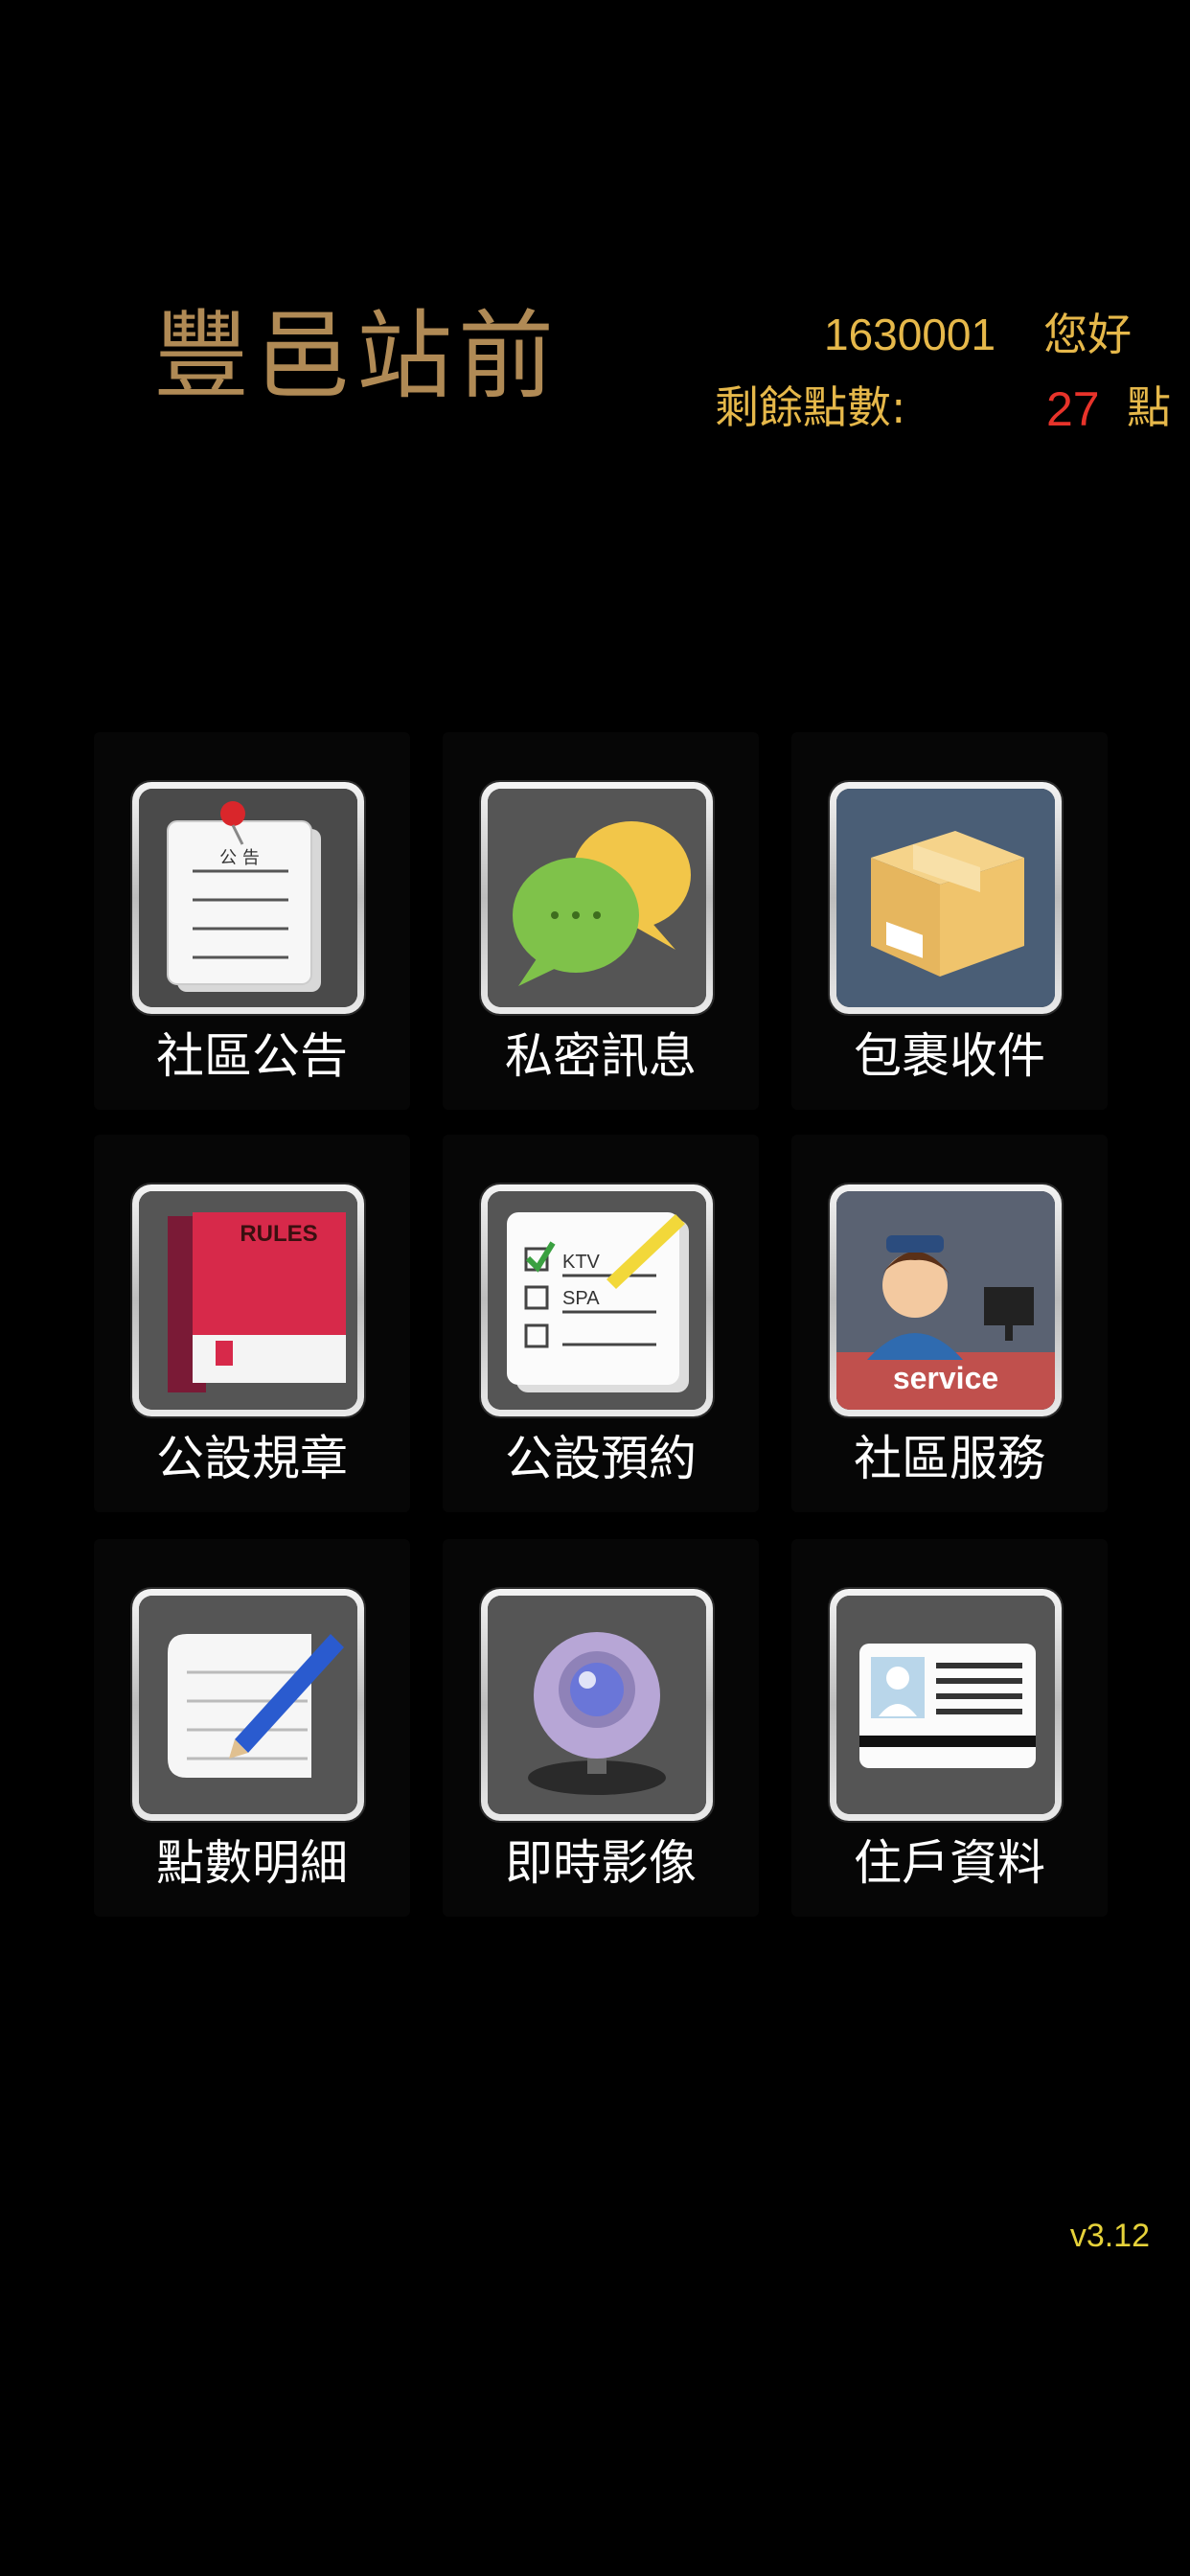 This screenshot has width=1190, height=2576. I want to click on points-summary: 剩餘點數: 27 點, so click(952, 414).